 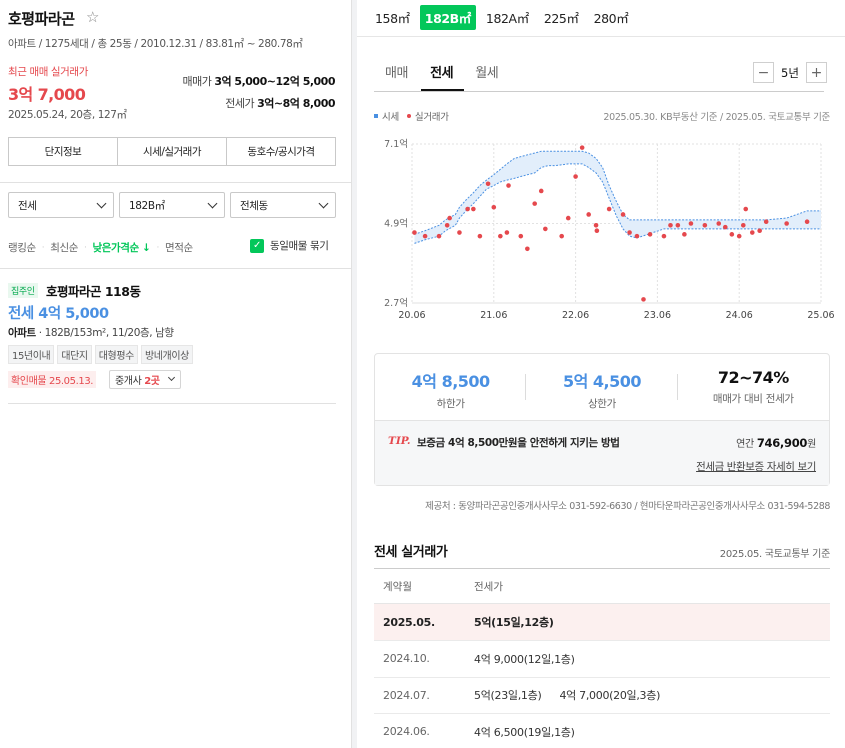 I want to click on dong-value: 전체동, so click(x=254, y=205).